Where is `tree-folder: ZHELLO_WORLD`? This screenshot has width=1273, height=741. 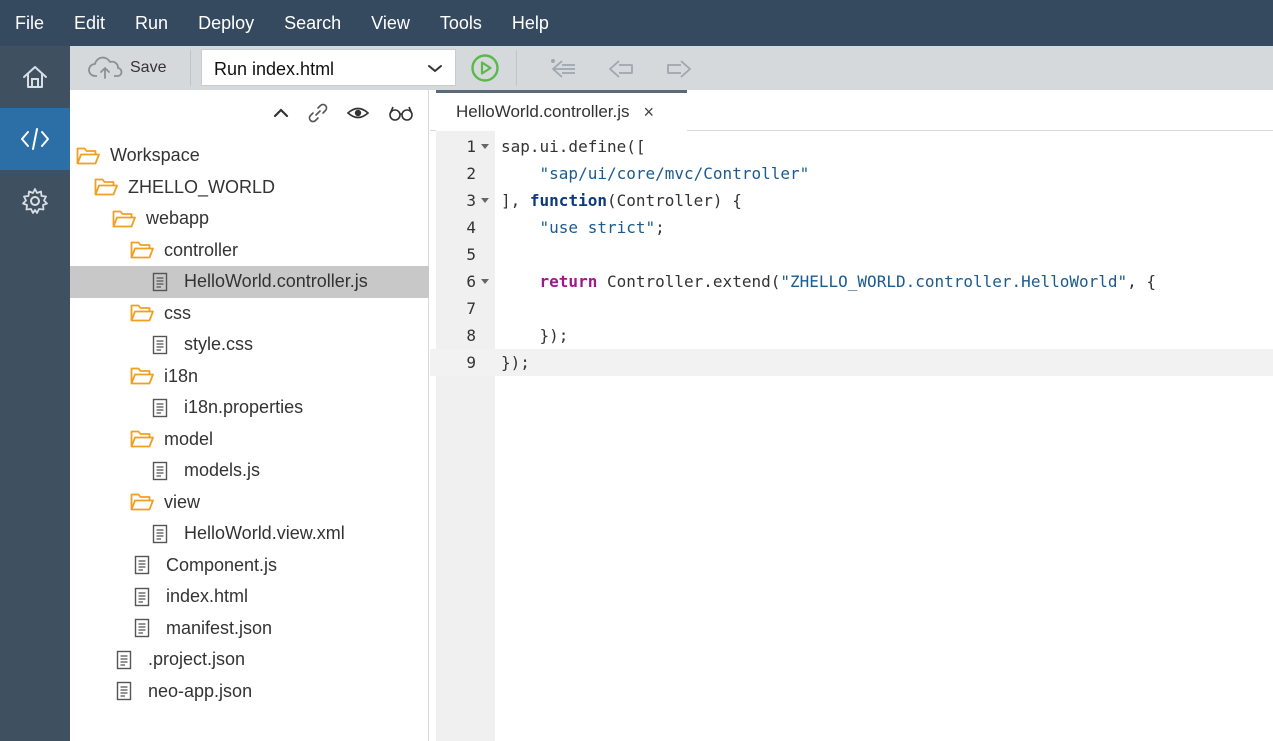 tree-folder: ZHELLO_WORLD is located at coordinates (249, 188).